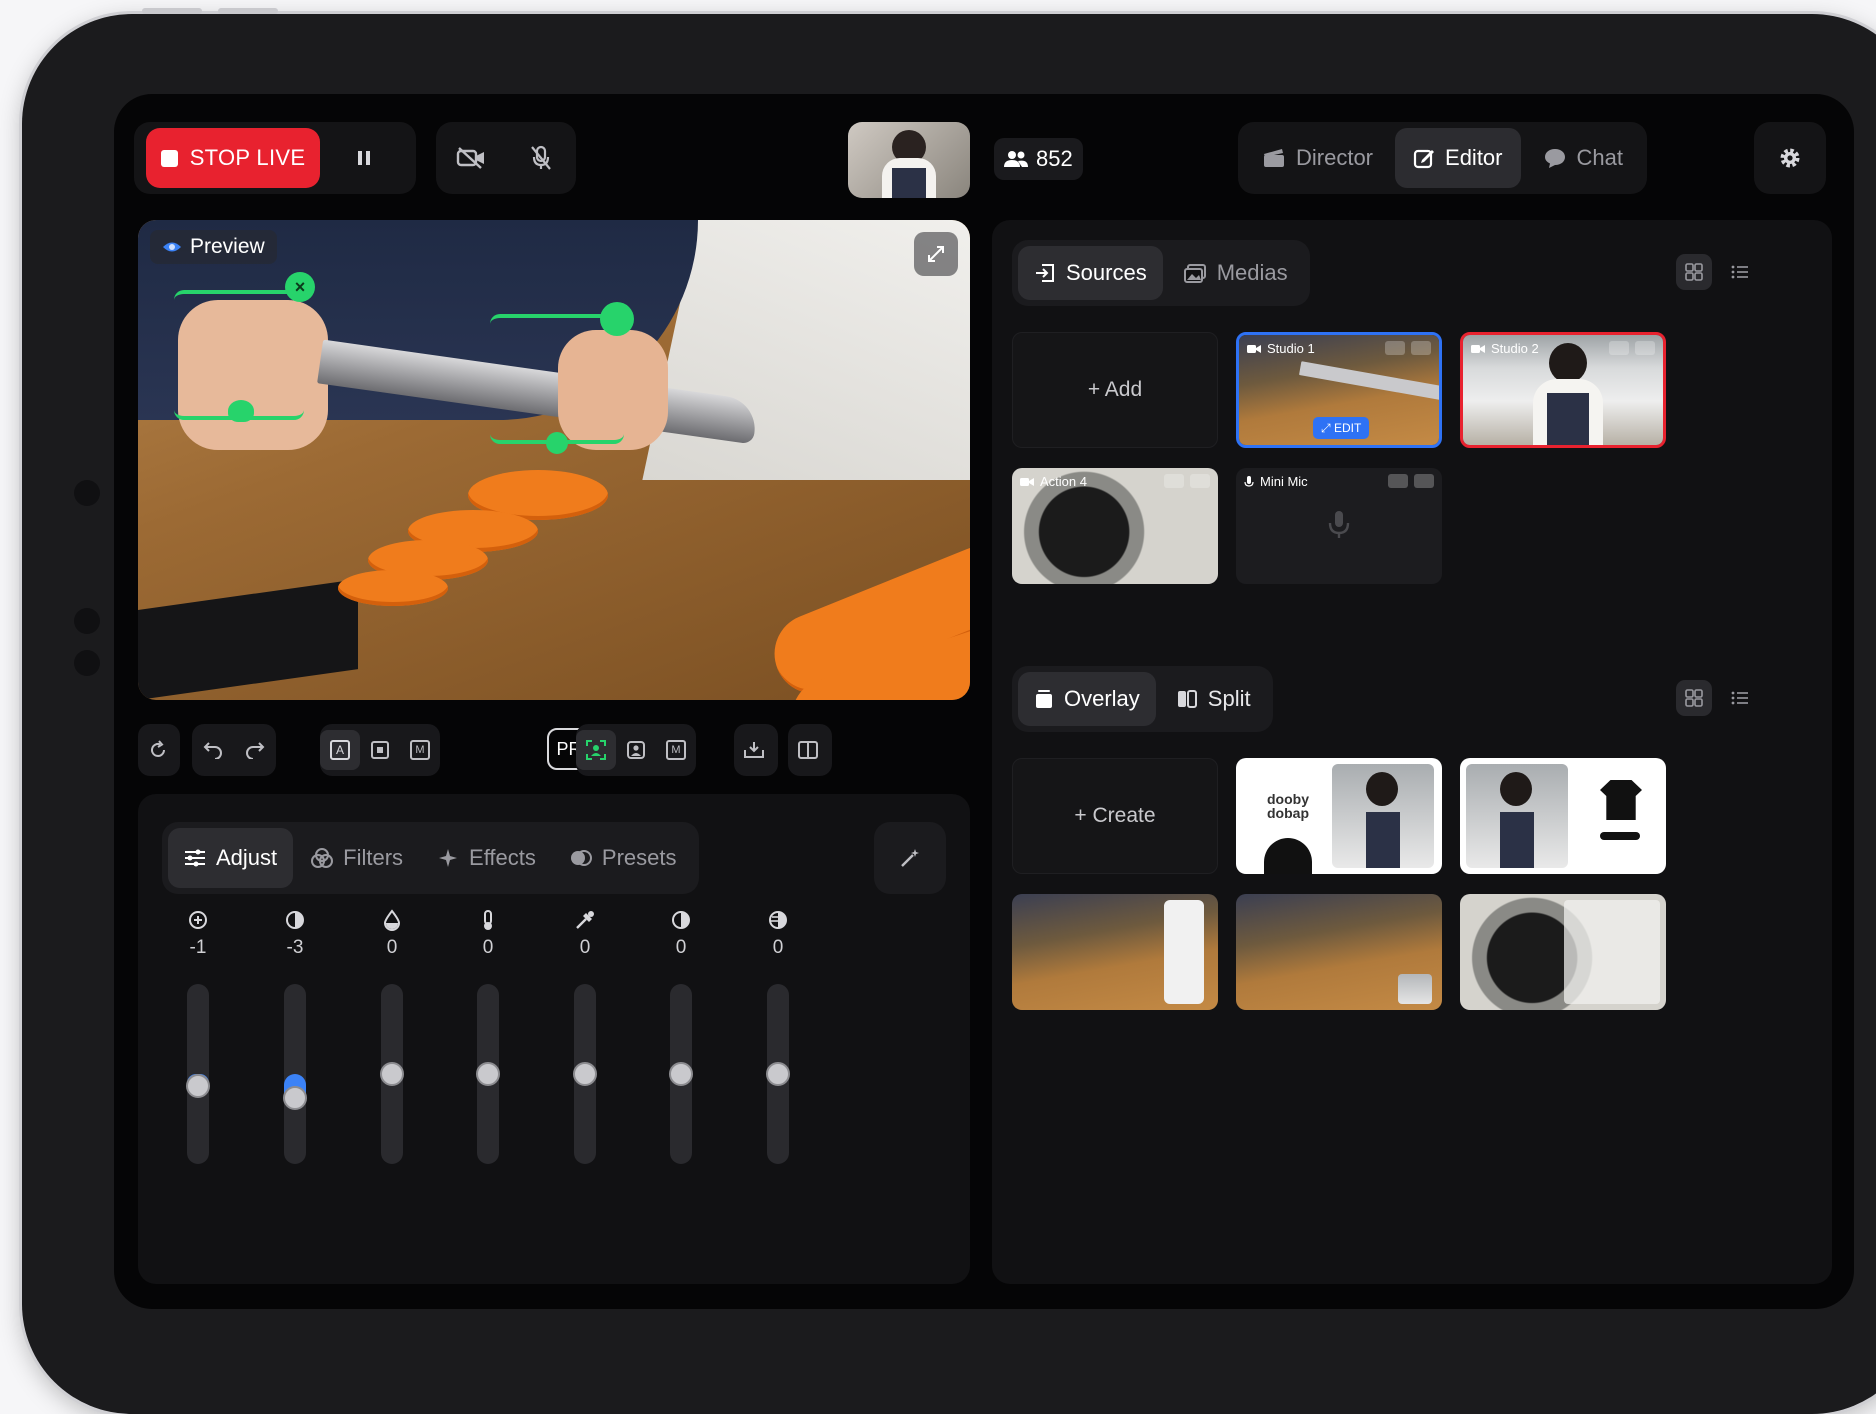 This screenshot has height=1414, width=1876. Describe the element at coordinates (1288, 806) in the screenshot. I see `overlay-logo-text: dooby dobap` at that location.